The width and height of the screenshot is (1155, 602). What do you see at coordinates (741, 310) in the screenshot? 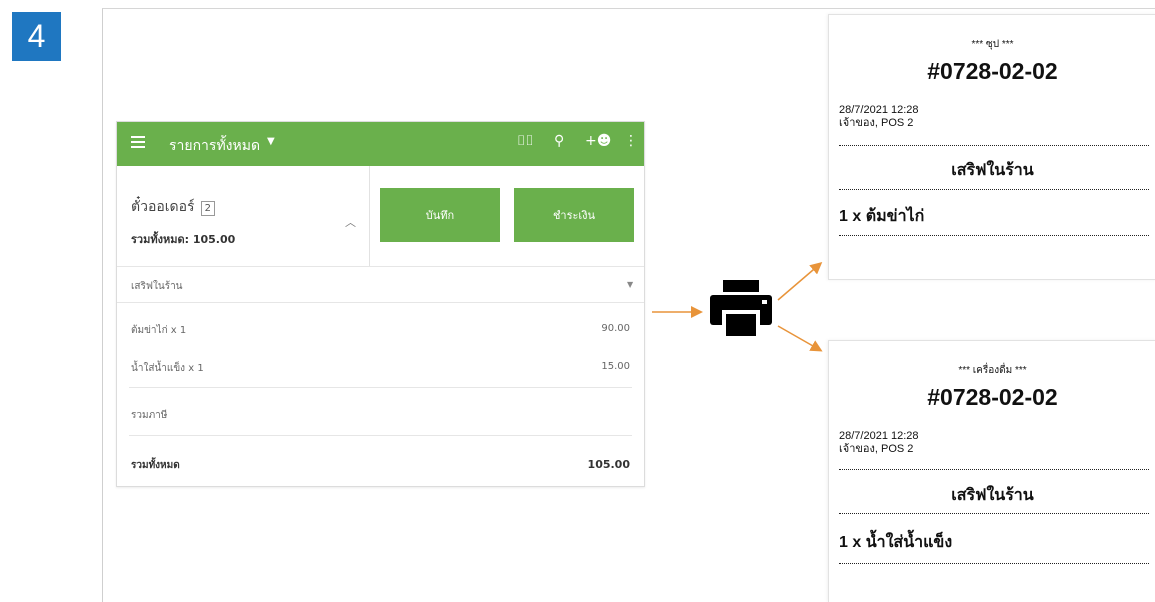
I see `printer-icon` at bounding box center [741, 310].